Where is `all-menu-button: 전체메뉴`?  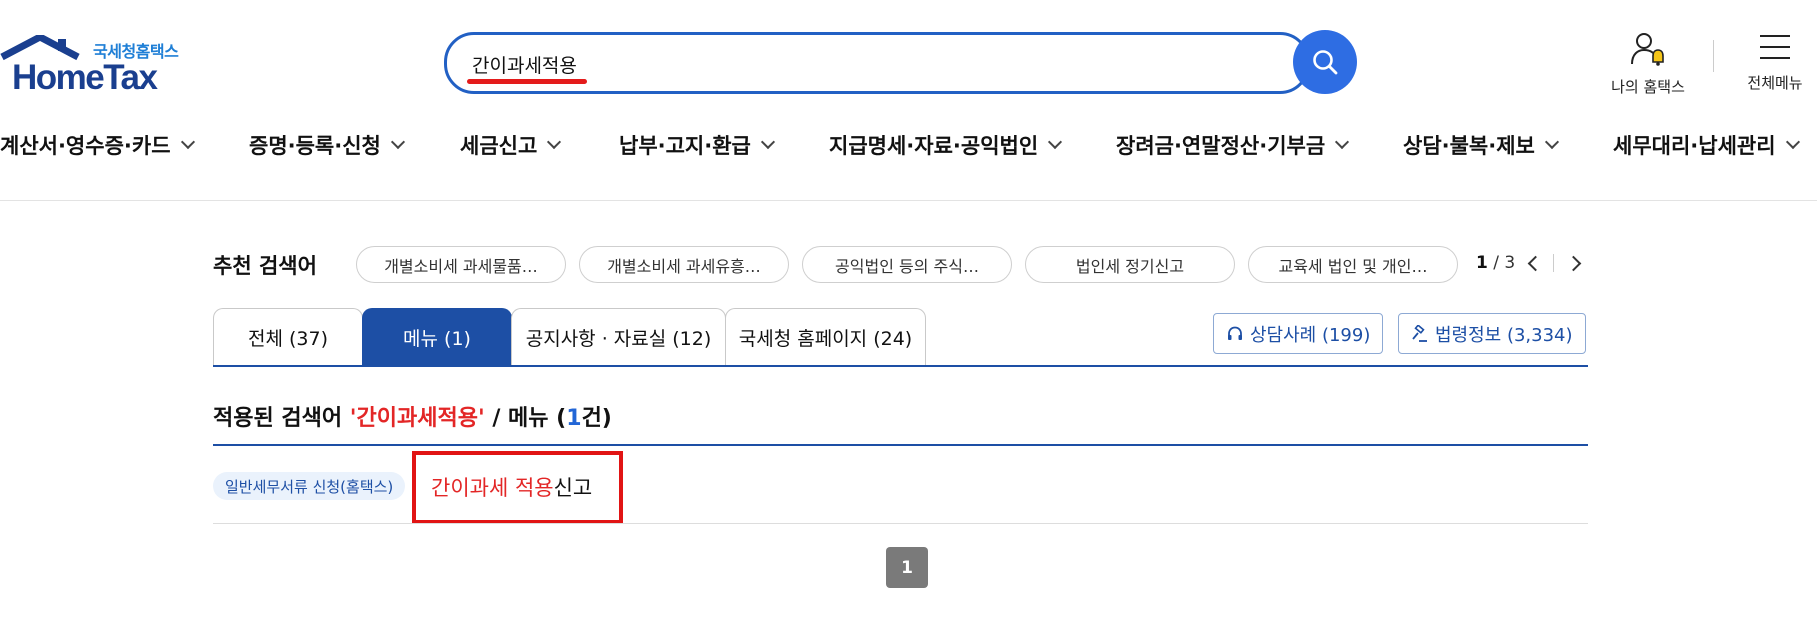
all-menu-button: 전체메뉴 is located at coordinates (1775, 61).